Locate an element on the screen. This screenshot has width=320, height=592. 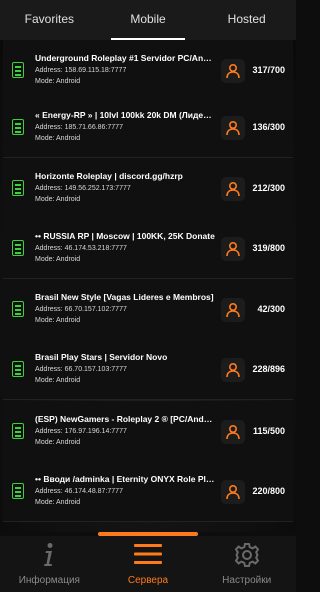
tab-favorites: Favorites is located at coordinates (49, 20).